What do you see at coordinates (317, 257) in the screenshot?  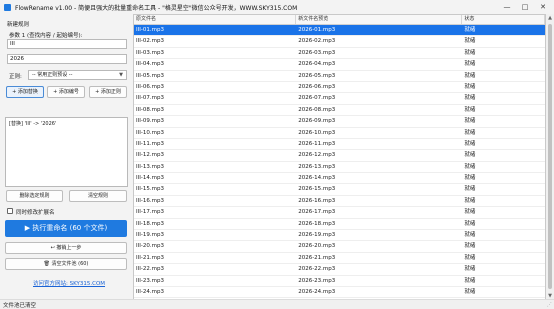 I see `cell-new-name: 2026-21.mp3` at bounding box center [317, 257].